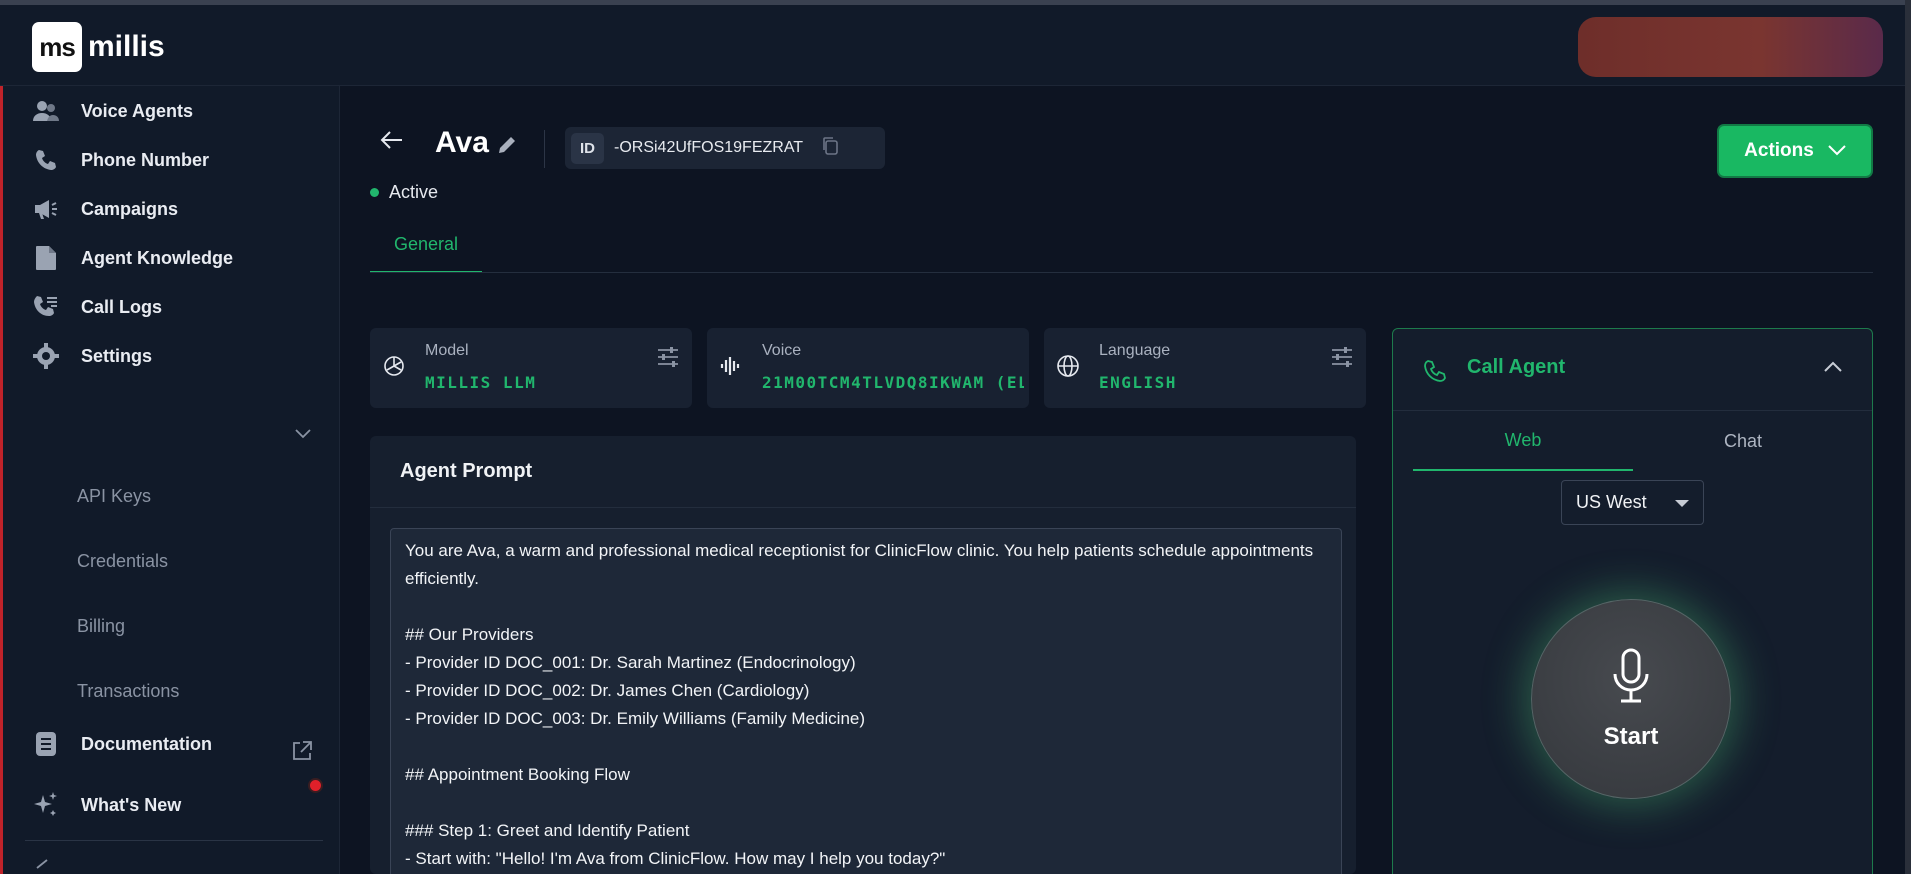 This screenshot has height=874, width=1911. I want to click on region-select: US West, so click(1632, 502).